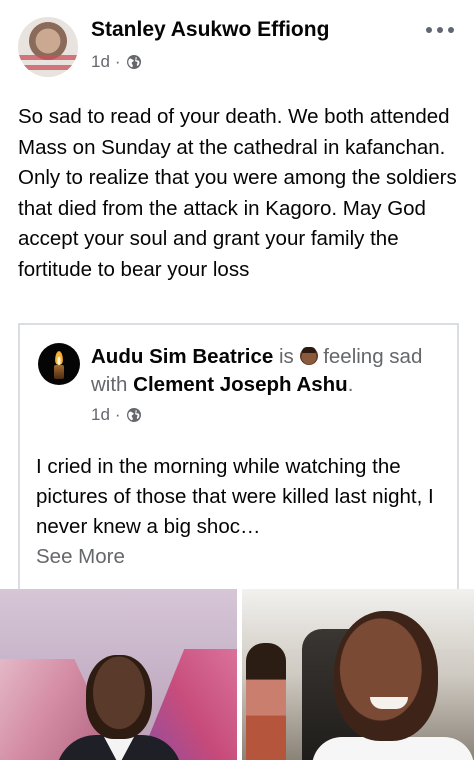 The height and width of the screenshot is (760, 474). I want to click on is-word: is, so click(286, 356).